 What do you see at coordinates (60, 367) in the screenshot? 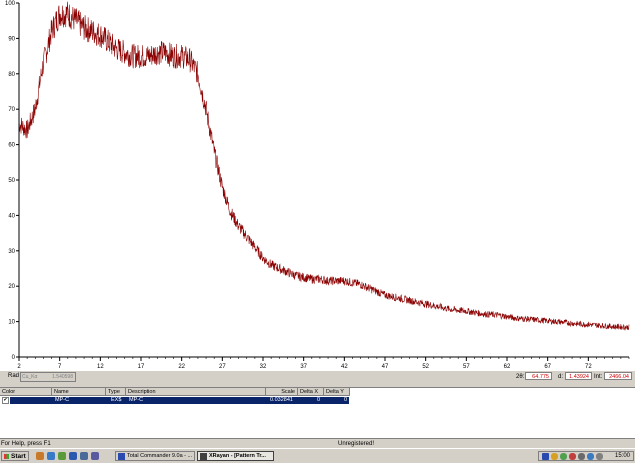
I see `x-tick-label: 7` at bounding box center [60, 367].